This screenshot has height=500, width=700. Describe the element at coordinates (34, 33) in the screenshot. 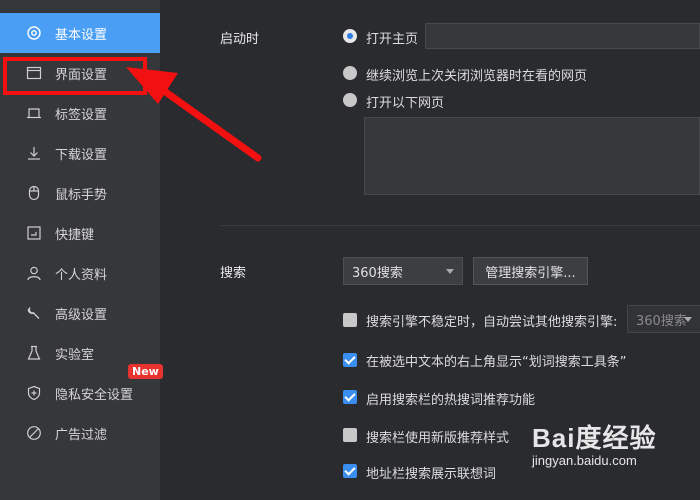

I see `settings-icon` at that location.